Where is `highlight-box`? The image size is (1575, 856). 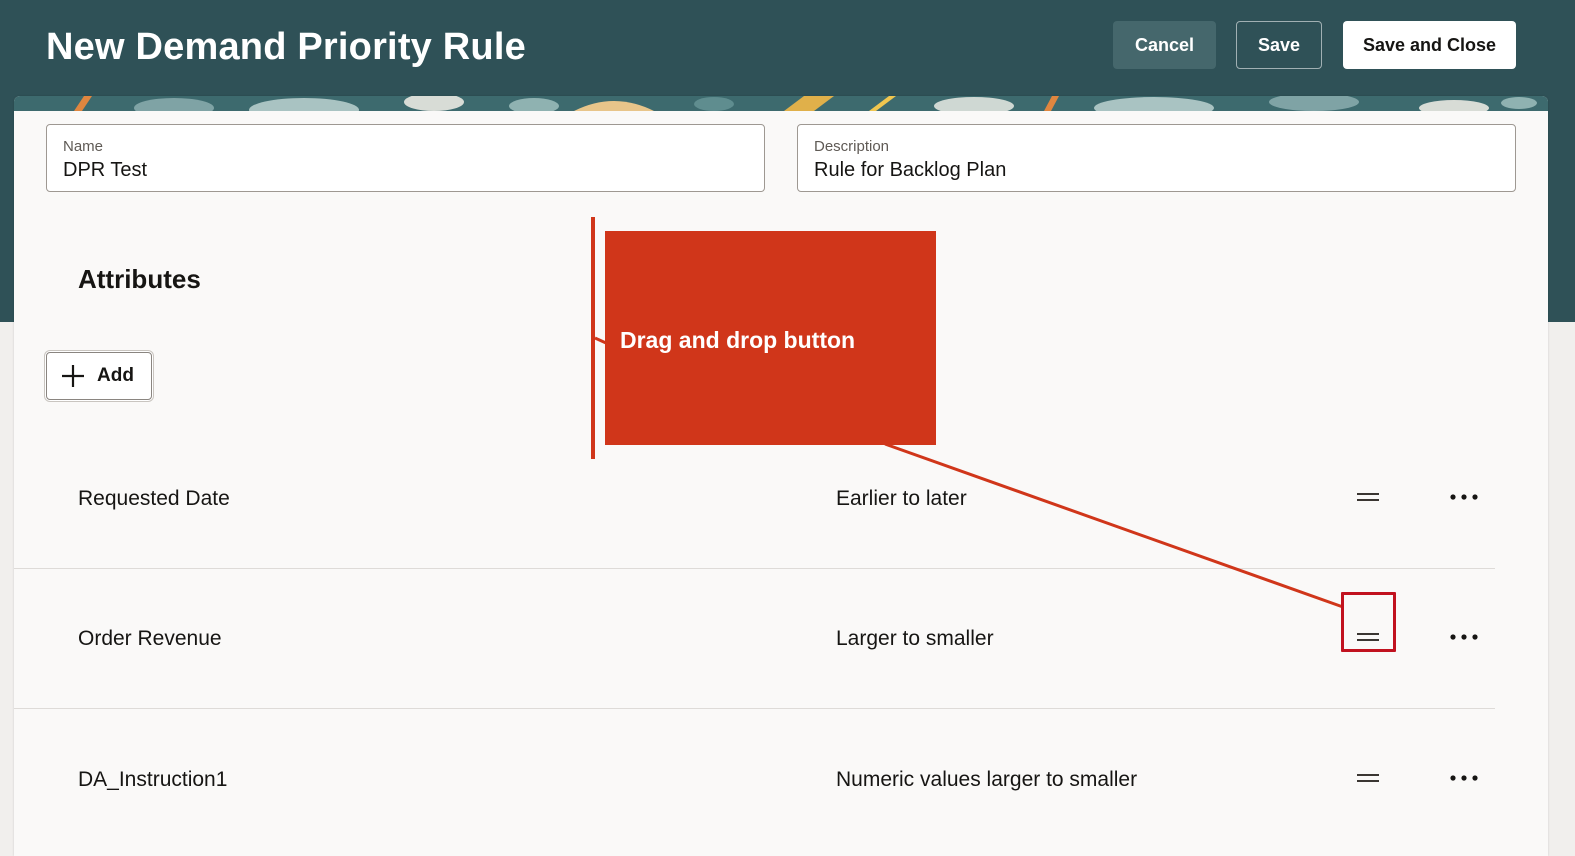
highlight-box is located at coordinates (1368, 622).